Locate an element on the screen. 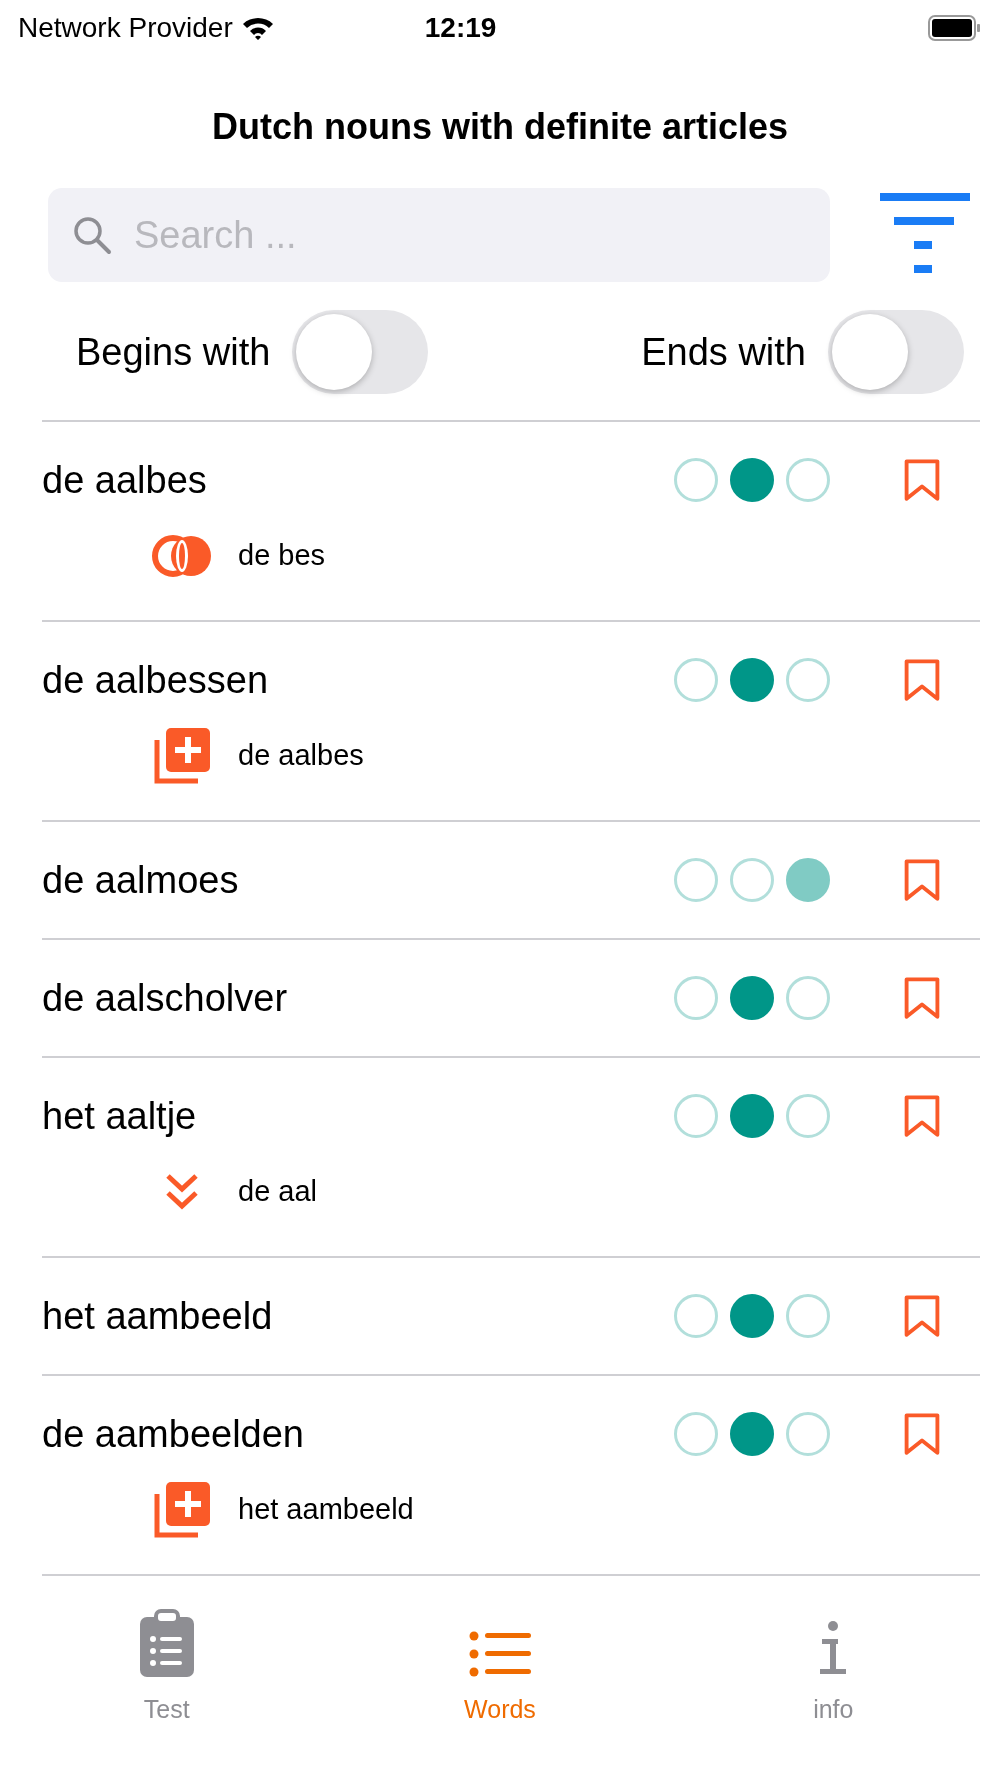 The height and width of the screenshot is (1778, 1000). word-text: de aambeelden is located at coordinates (173, 1434).